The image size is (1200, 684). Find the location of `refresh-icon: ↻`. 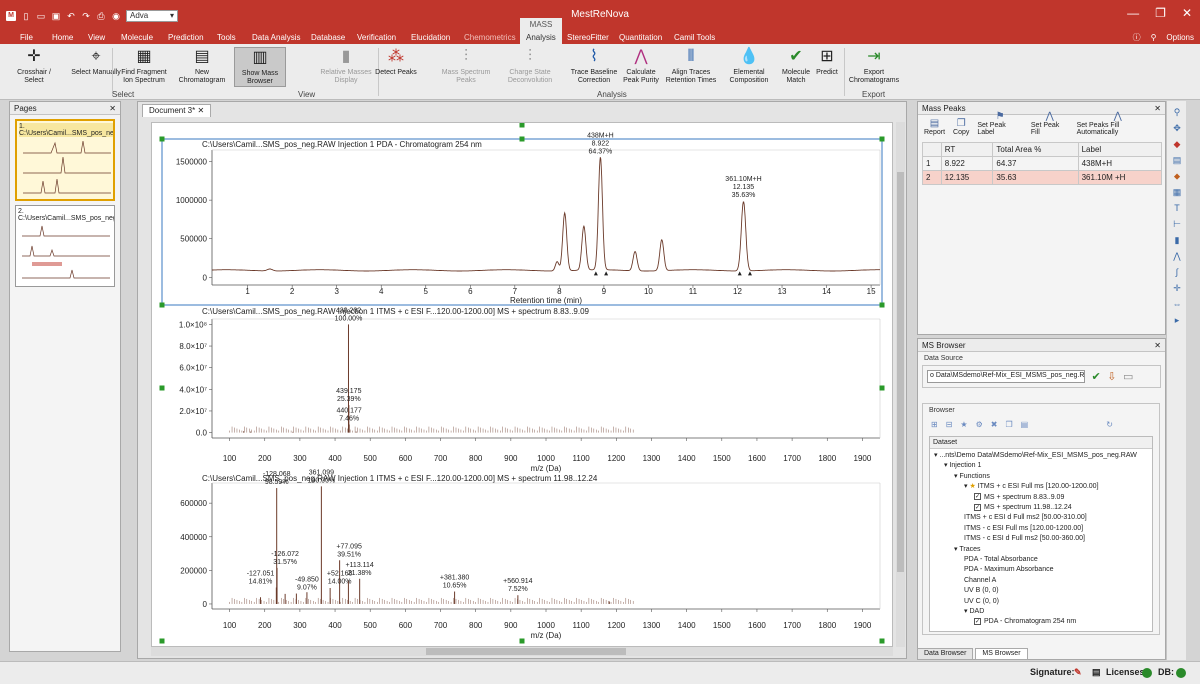

refresh-icon: ↻ is located at coordinates (1109, 424).